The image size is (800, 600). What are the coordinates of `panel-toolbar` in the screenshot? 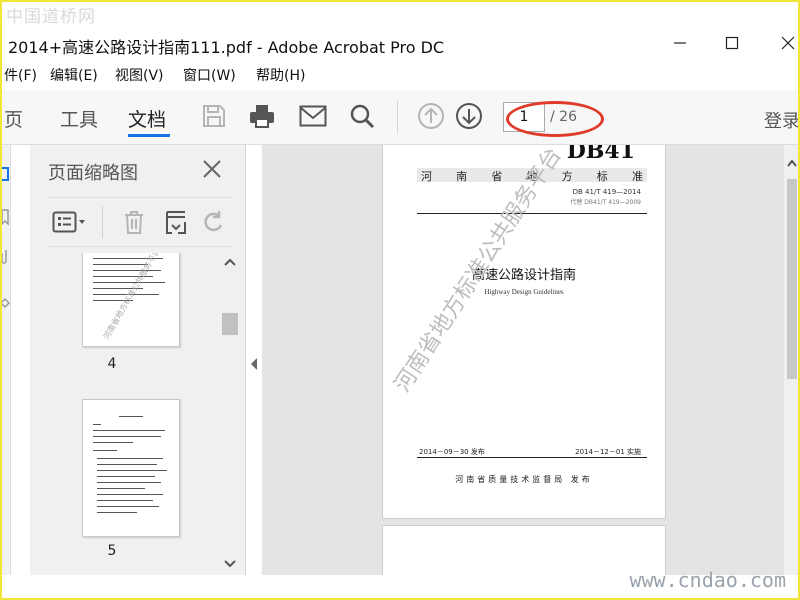 It's located at (140, 222).